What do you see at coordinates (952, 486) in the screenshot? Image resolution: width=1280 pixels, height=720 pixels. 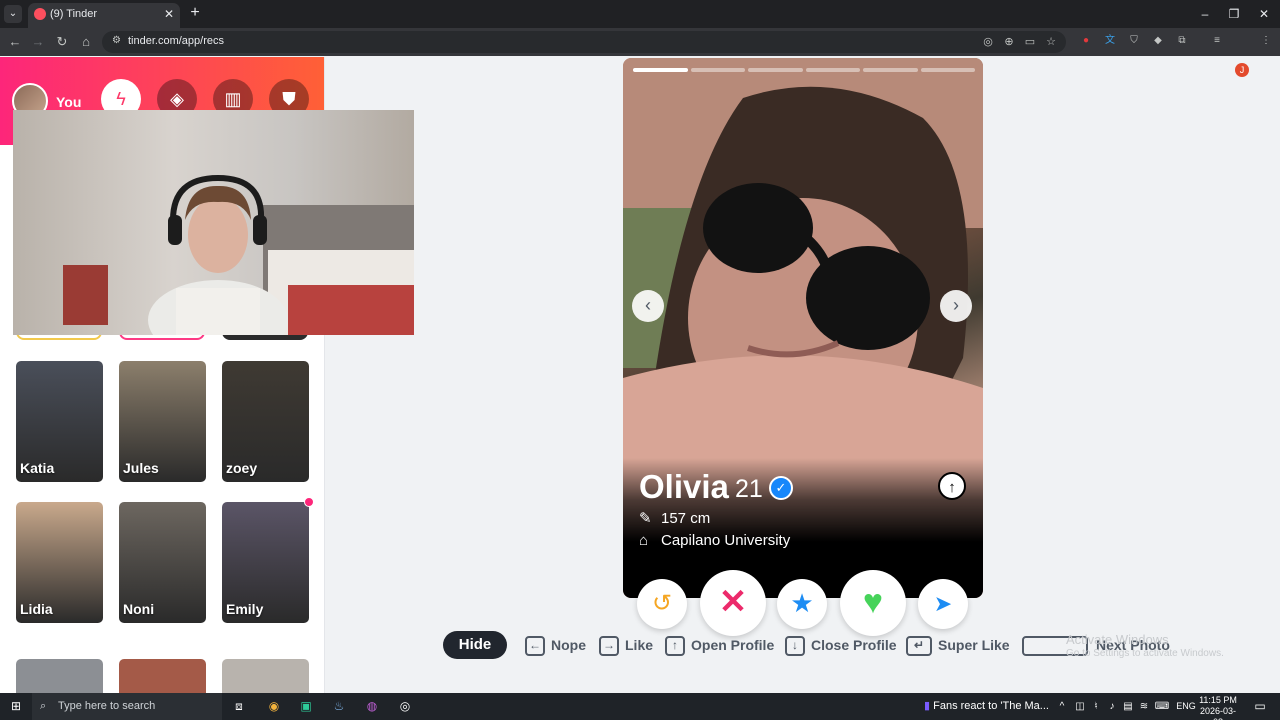 I see `open-profile-arrow-icon: ↑` at bounding box center [952, 486].